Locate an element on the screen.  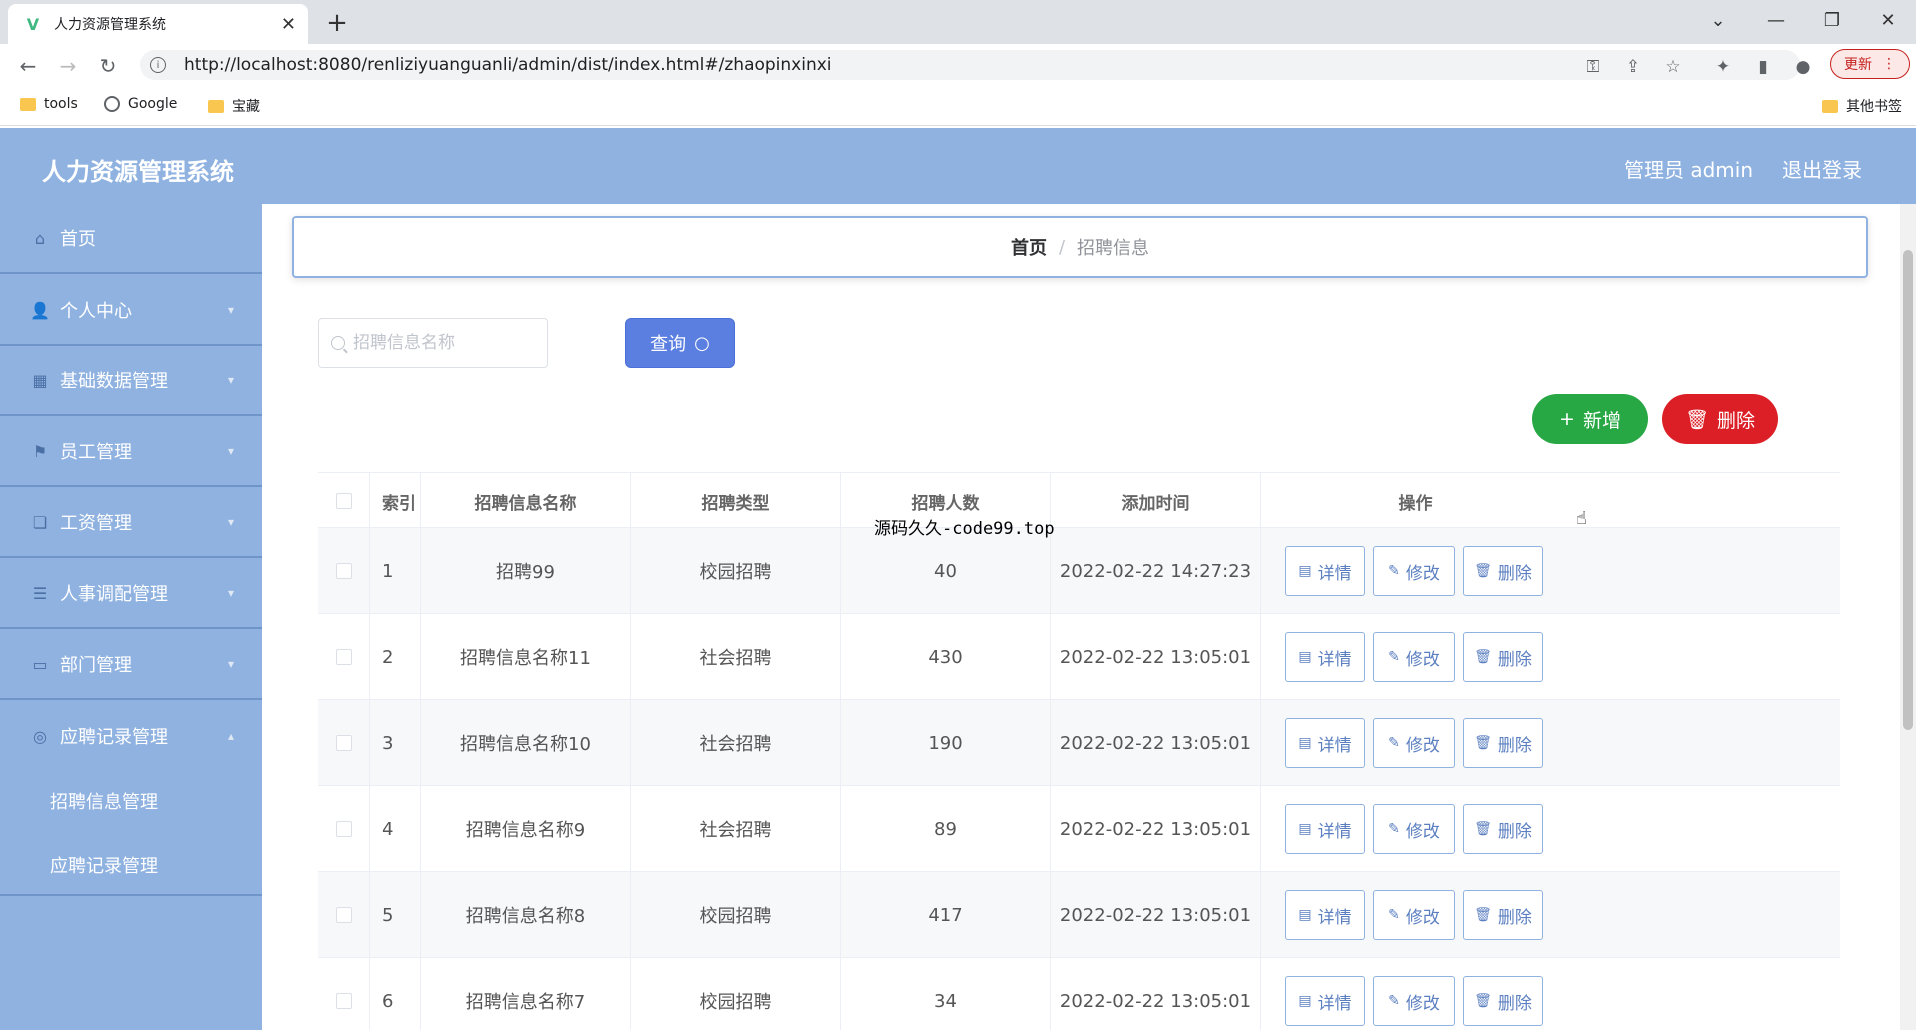
close-tab-icon: ✕ is located at coordinates (288, 24).